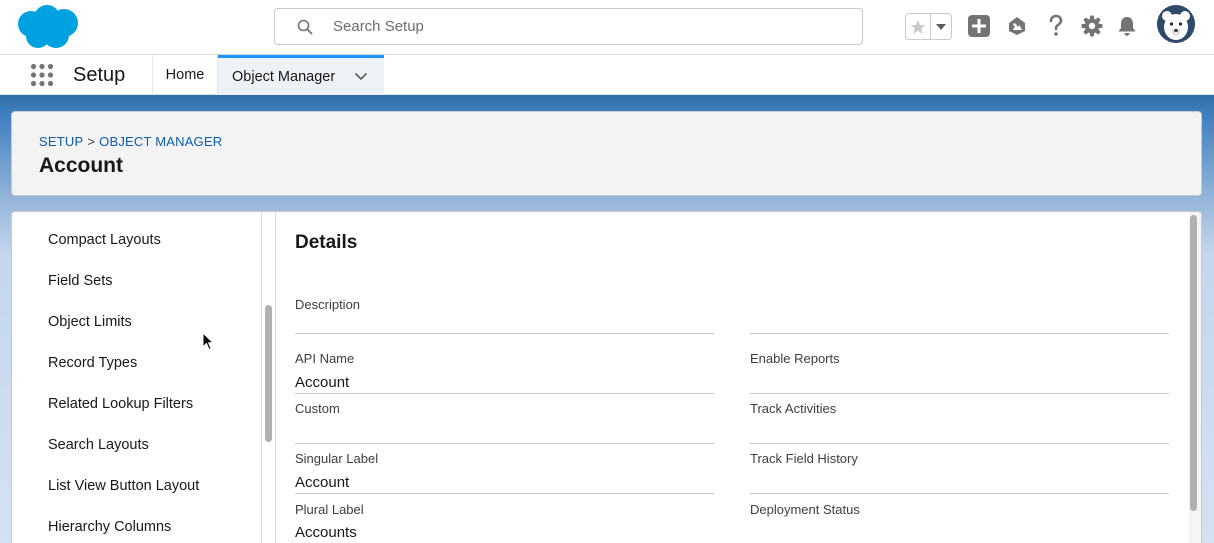 Image resolution: width=1214 pixels, height=543 pixels. I want to click on favorites-group, so click(928, 26).